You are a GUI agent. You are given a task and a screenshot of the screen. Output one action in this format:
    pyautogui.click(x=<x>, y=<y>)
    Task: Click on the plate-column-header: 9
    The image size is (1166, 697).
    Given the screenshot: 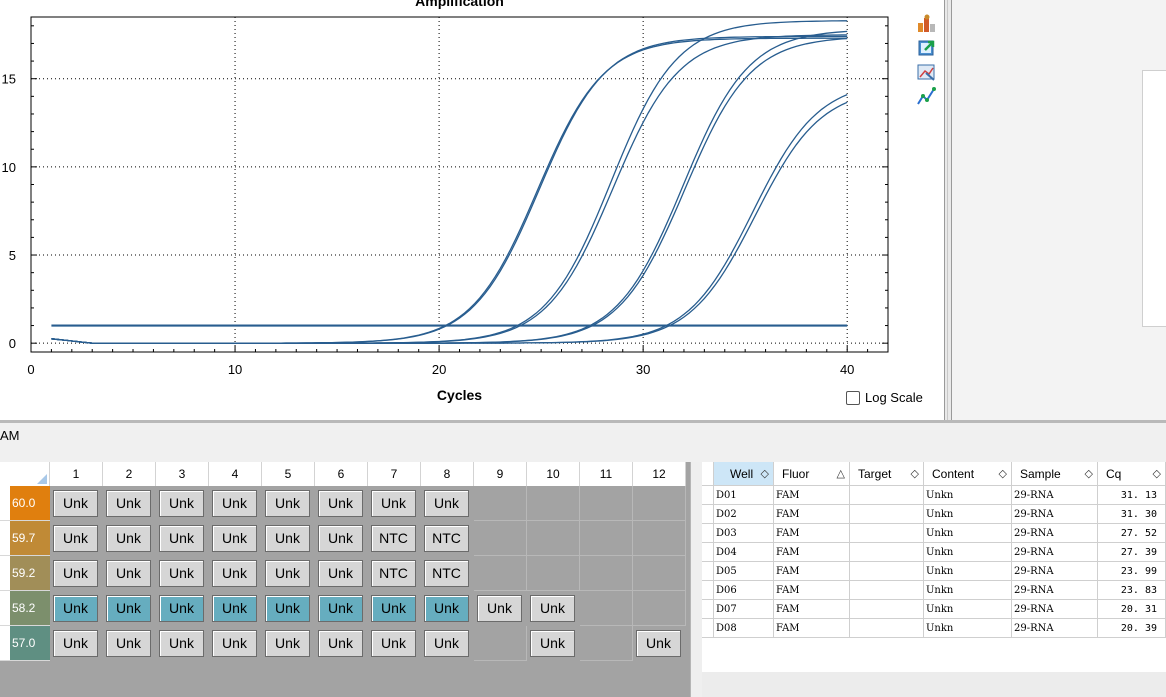 What is the action you would take?
    pyautogui.click(x=500, y=474)
    